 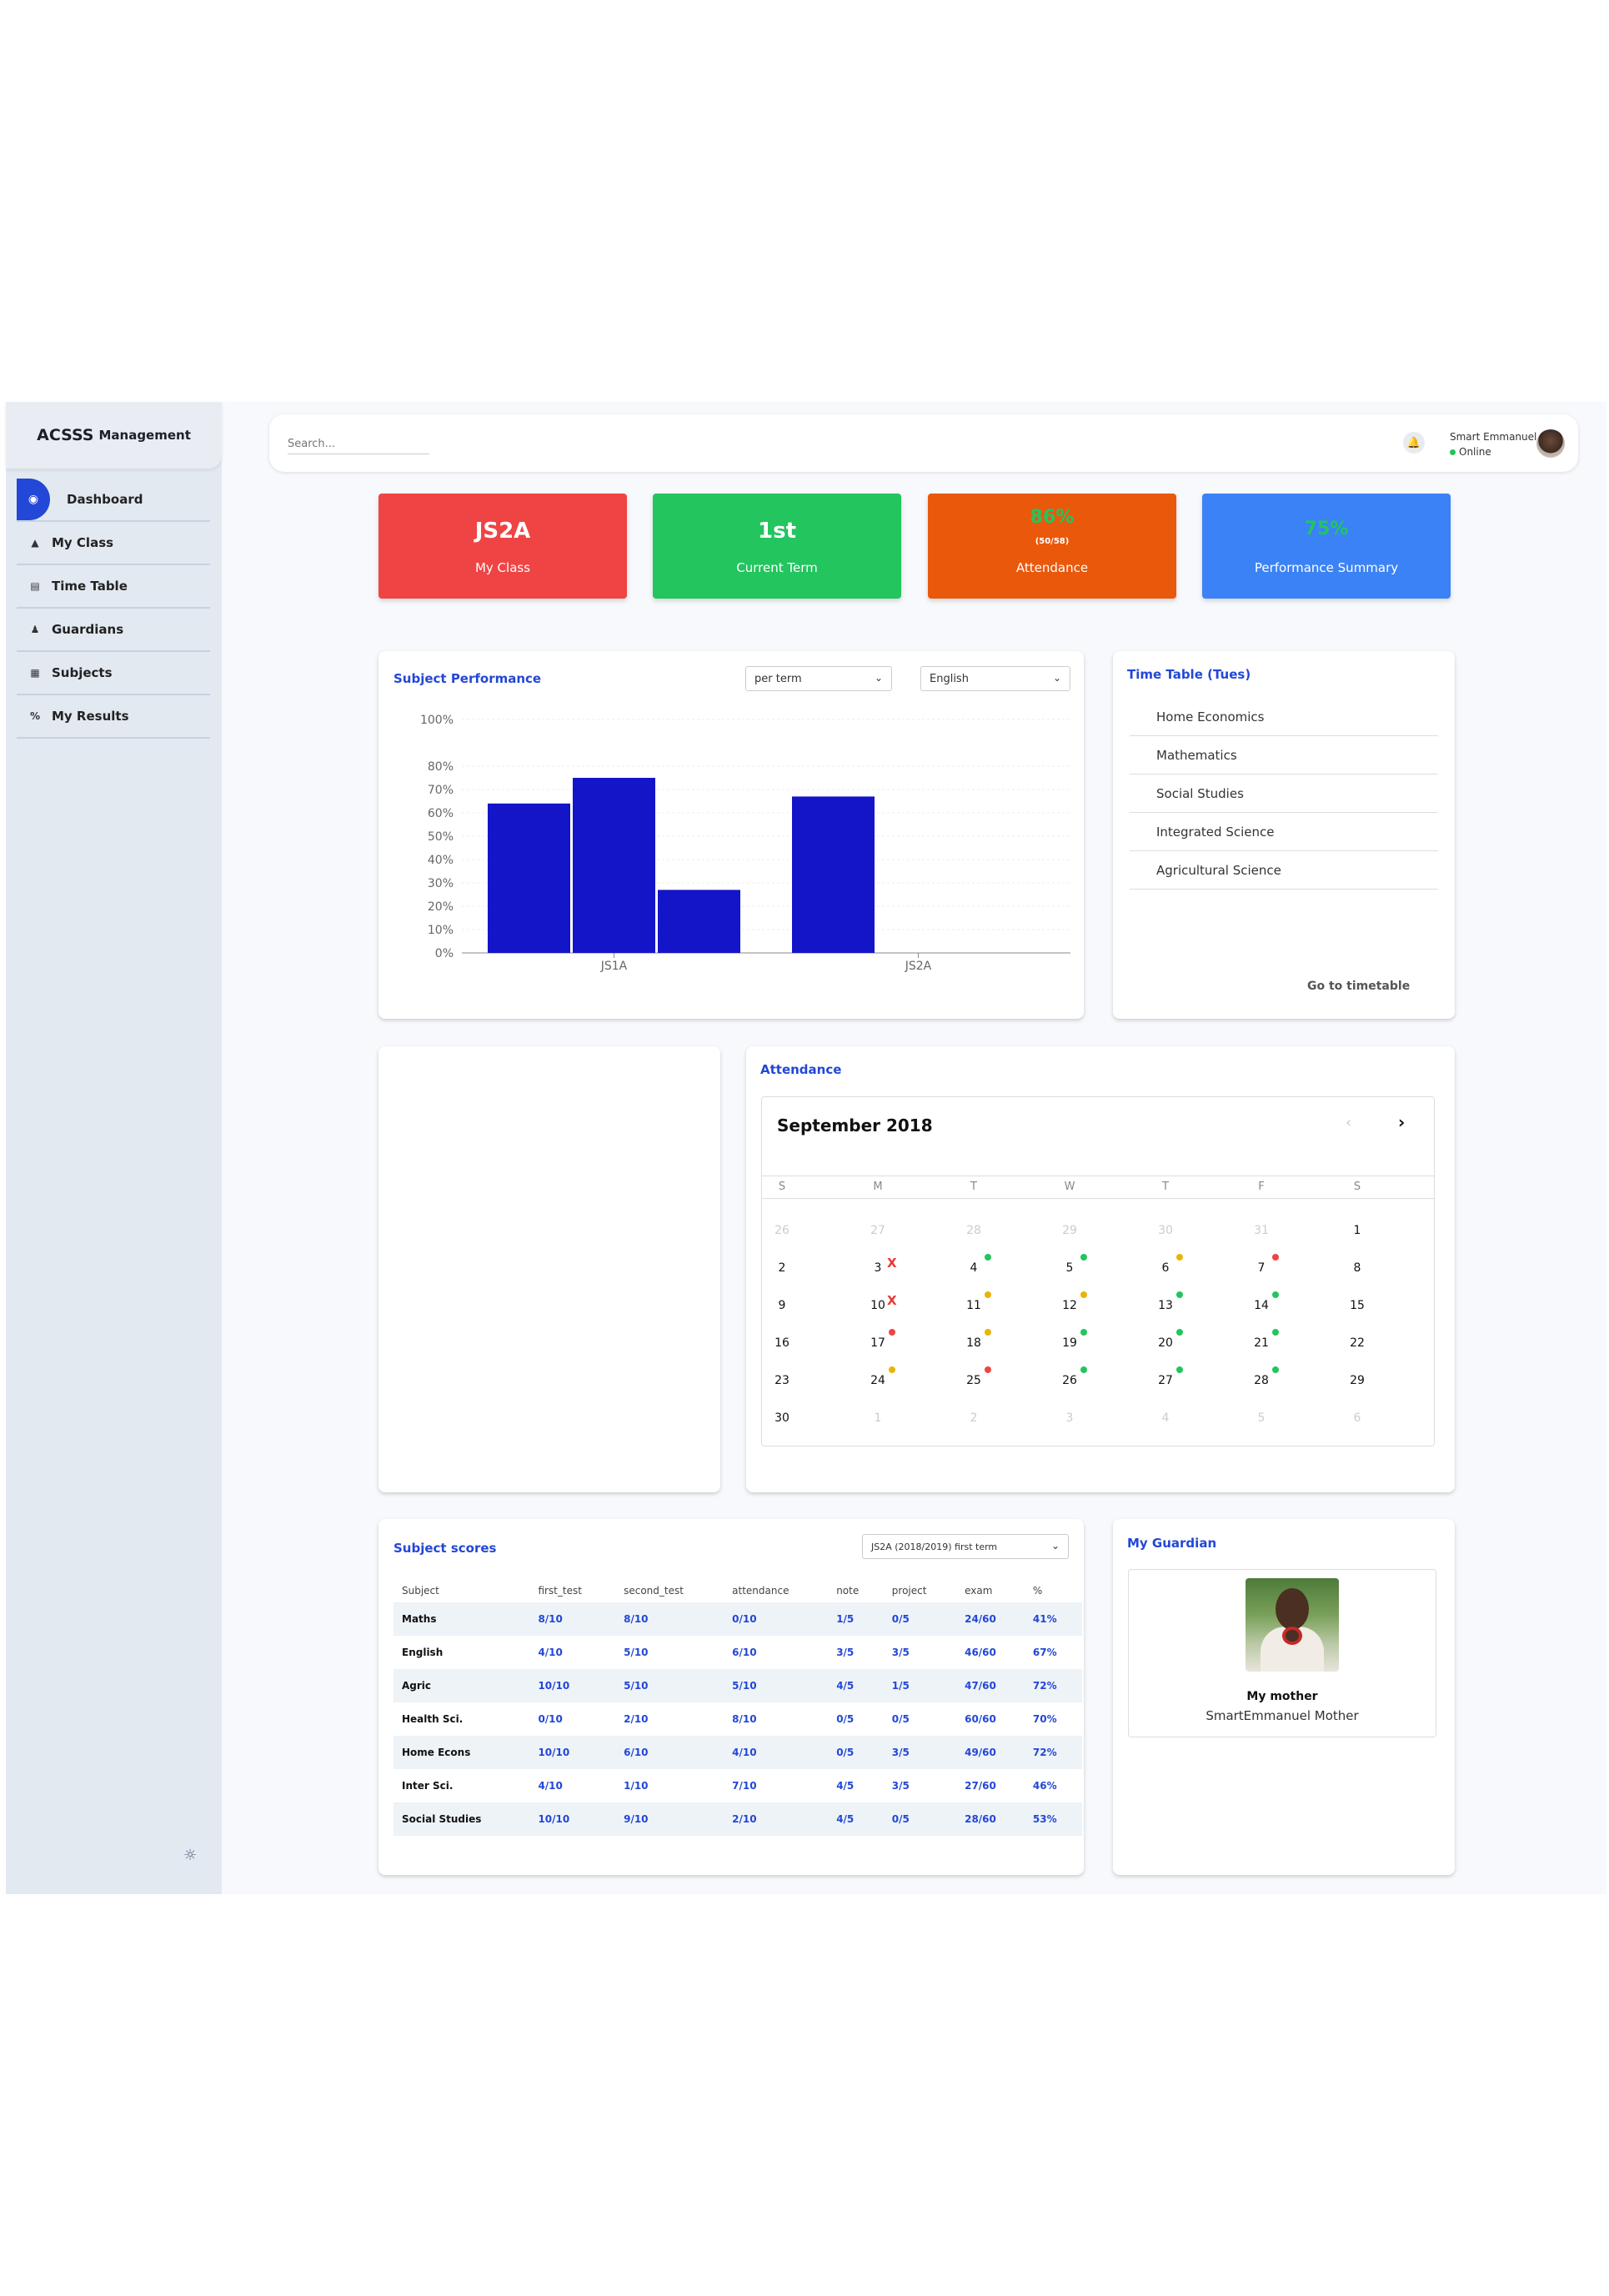 What do you see at coordinates (1349, 1122) in the screenshot?
I see `chevron-left-icon: ‹` at bounding box center [1349, 1122].